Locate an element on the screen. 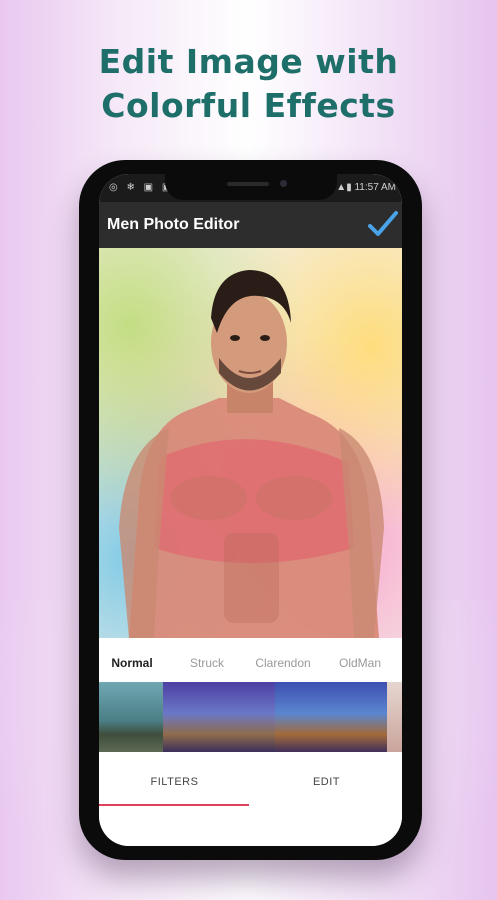 The height and width of the screenshot is (900, 497). promo-headline: Edit Image with Colorful Effects is located at coordinates (248, 84).